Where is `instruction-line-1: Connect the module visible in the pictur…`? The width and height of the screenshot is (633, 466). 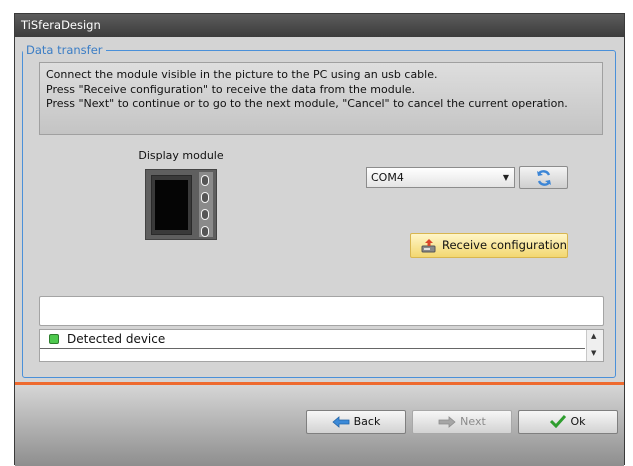 instruction-line-1: Connect the module visible in the pictur… is located at coordinates (242, 74).